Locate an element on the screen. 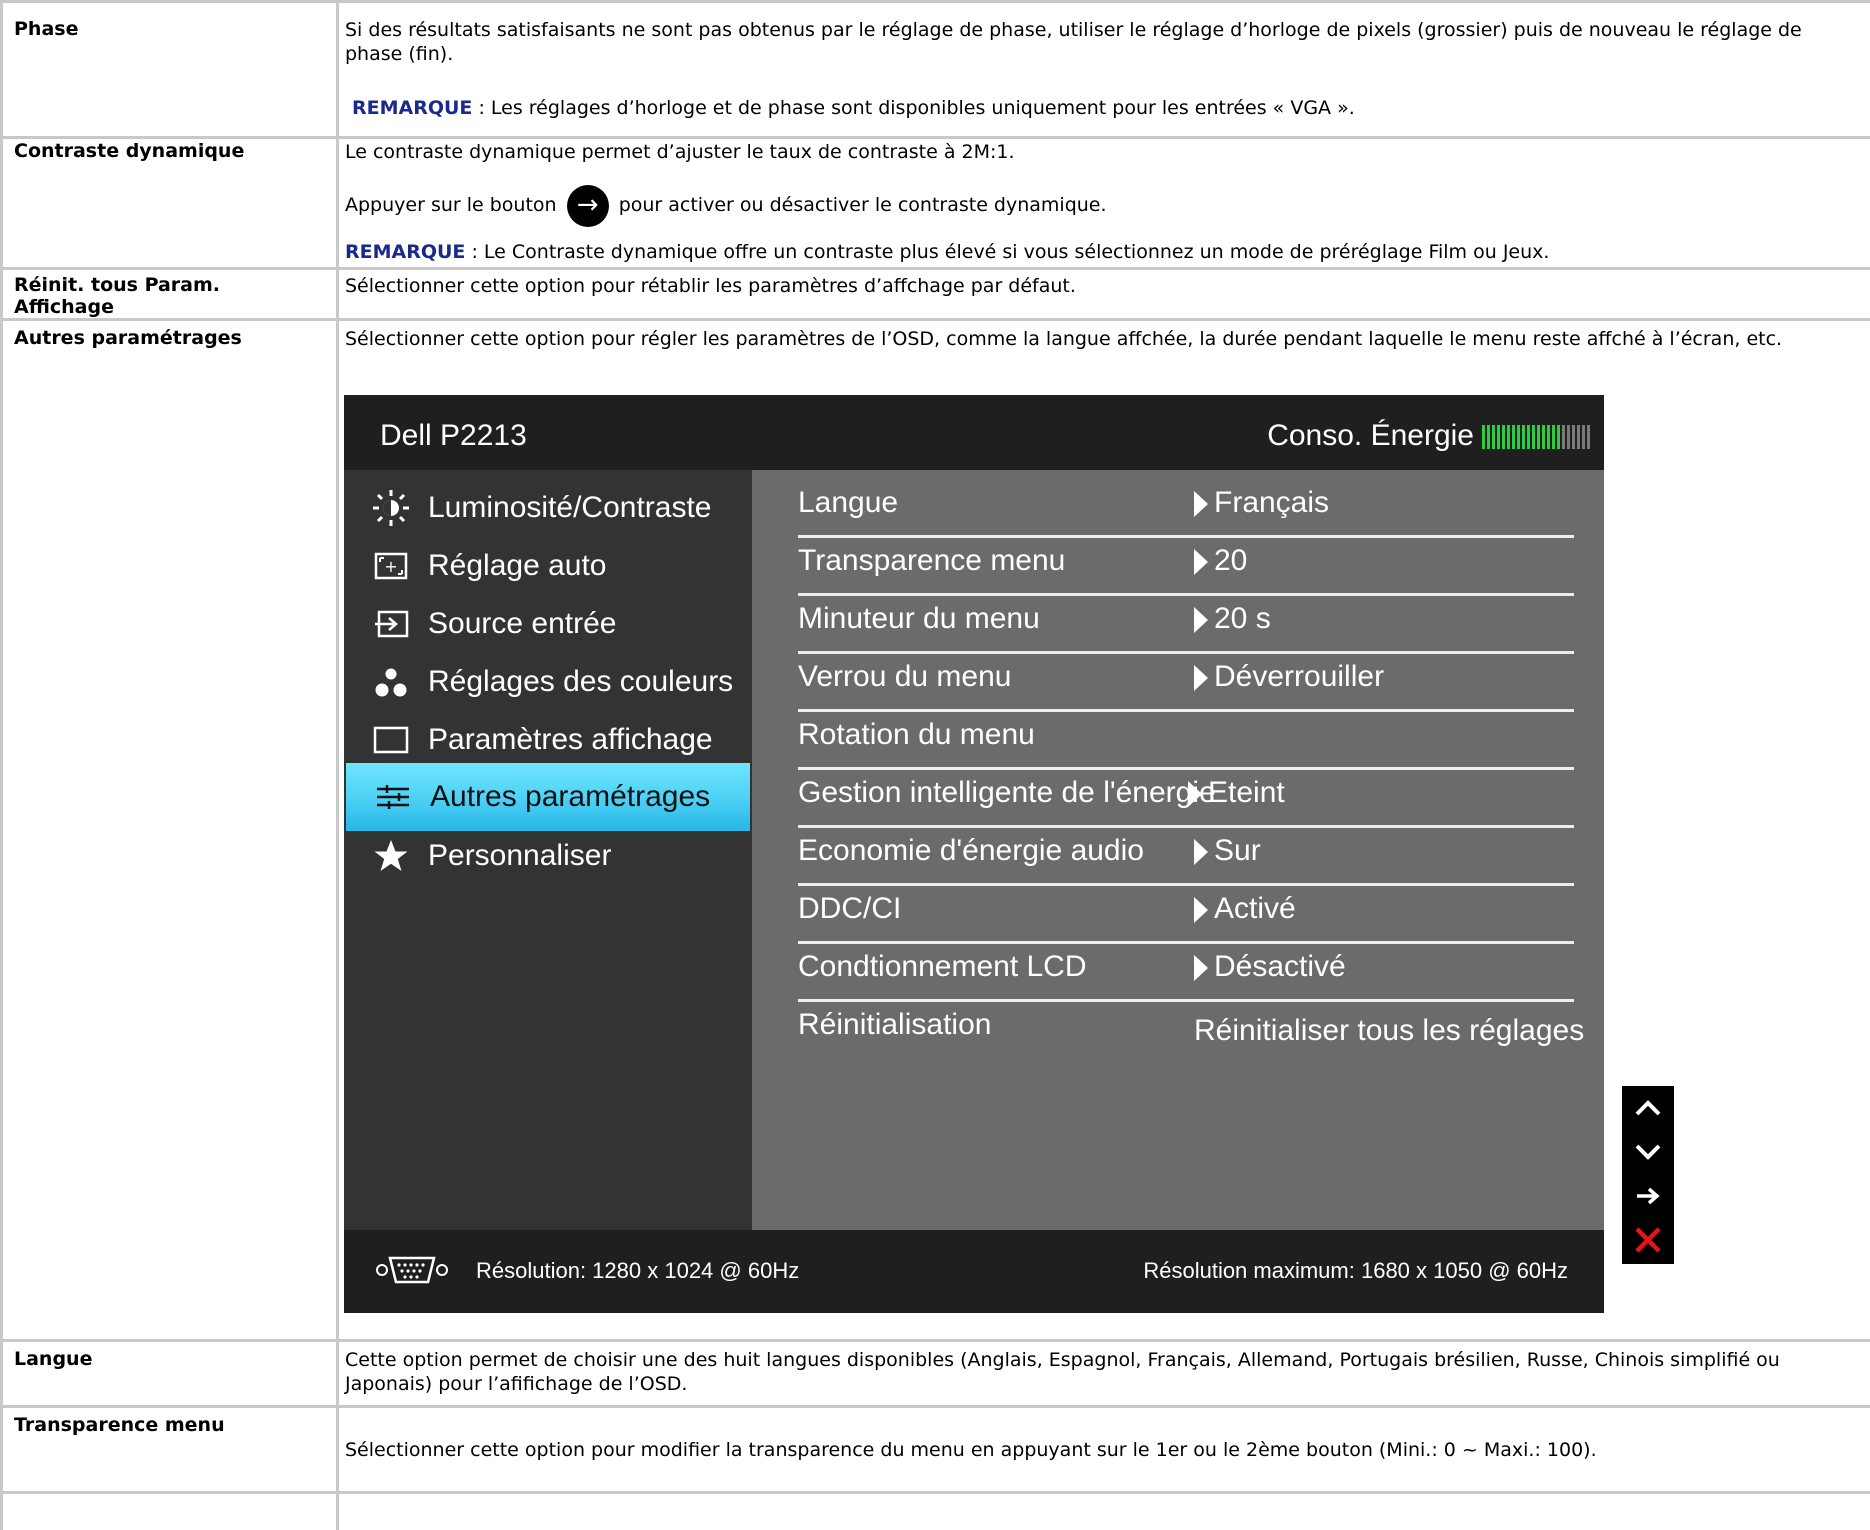 Image resolution: width=1870 pixels, height=1530 pixels. other-settings-icon is located at coordinates (393, 797).